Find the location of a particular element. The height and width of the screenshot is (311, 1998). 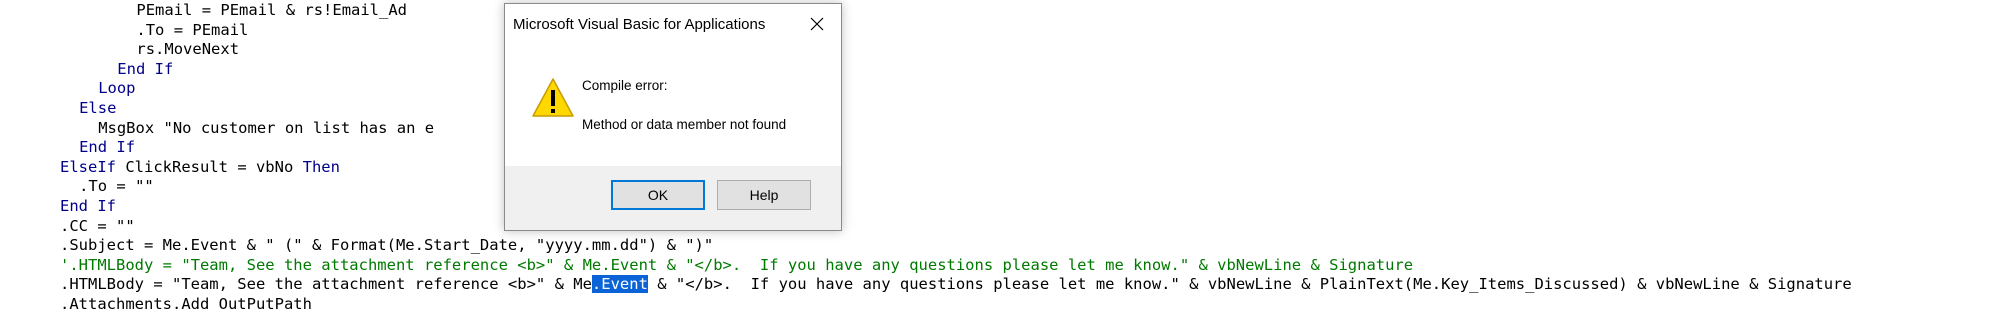

code-line: MsgBox "No customer on list has an e is located at coordinates (266, 128).